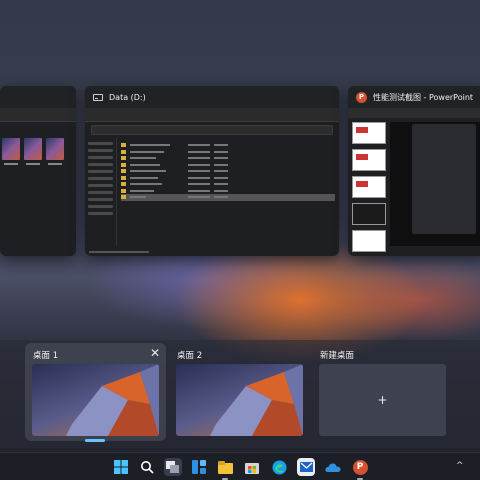 This screenshot has width=480, height=480. I want to click on drive-icon, so click(98, 97).